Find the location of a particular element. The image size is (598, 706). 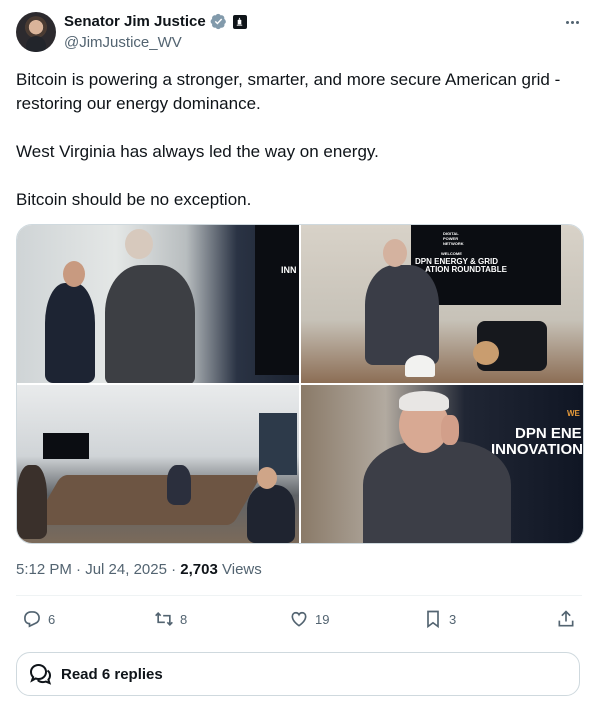

photo-speaking: WE DPN ENE INNOVATION is located at coordinates (442, 464).